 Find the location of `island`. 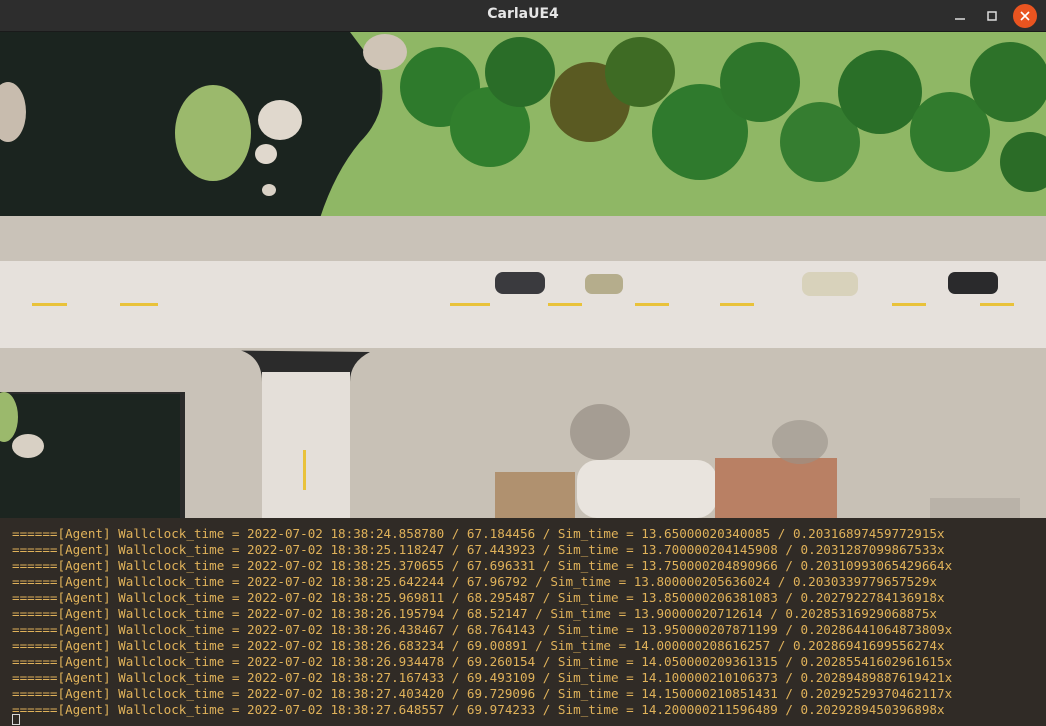

island is located at coordinates (213, 133).